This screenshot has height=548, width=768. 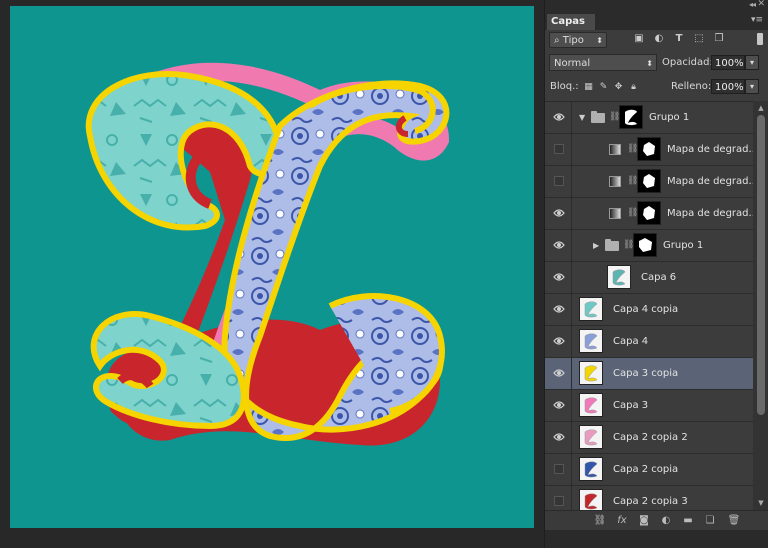 What do you see at coordinates (603, 87) in the screenshot?
I see `lock-brush-icon: ✎` at bounding box center [603, 87].